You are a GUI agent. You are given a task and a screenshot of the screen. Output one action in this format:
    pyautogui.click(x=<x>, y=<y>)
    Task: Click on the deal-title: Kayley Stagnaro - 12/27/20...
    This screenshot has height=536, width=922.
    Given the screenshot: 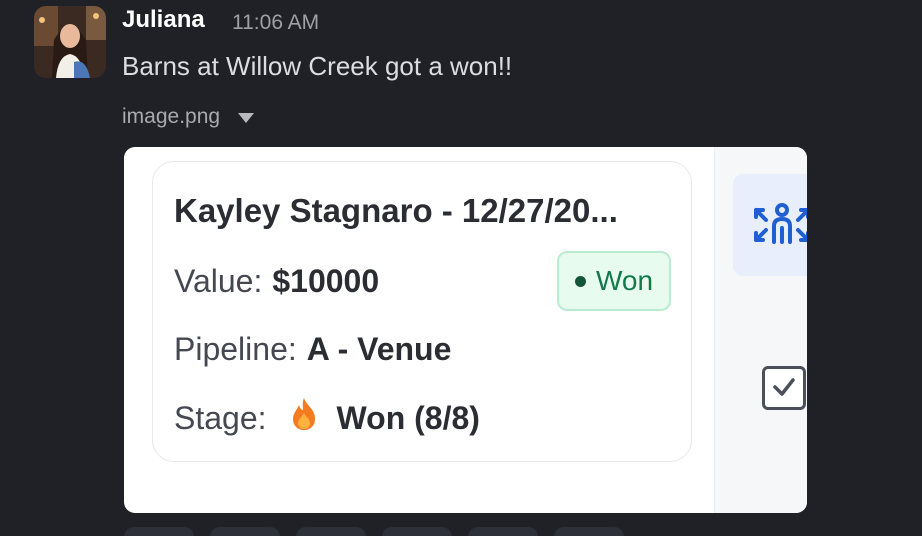 What is the action you would take?
    pyautogui.click(x=396, y=210)
    